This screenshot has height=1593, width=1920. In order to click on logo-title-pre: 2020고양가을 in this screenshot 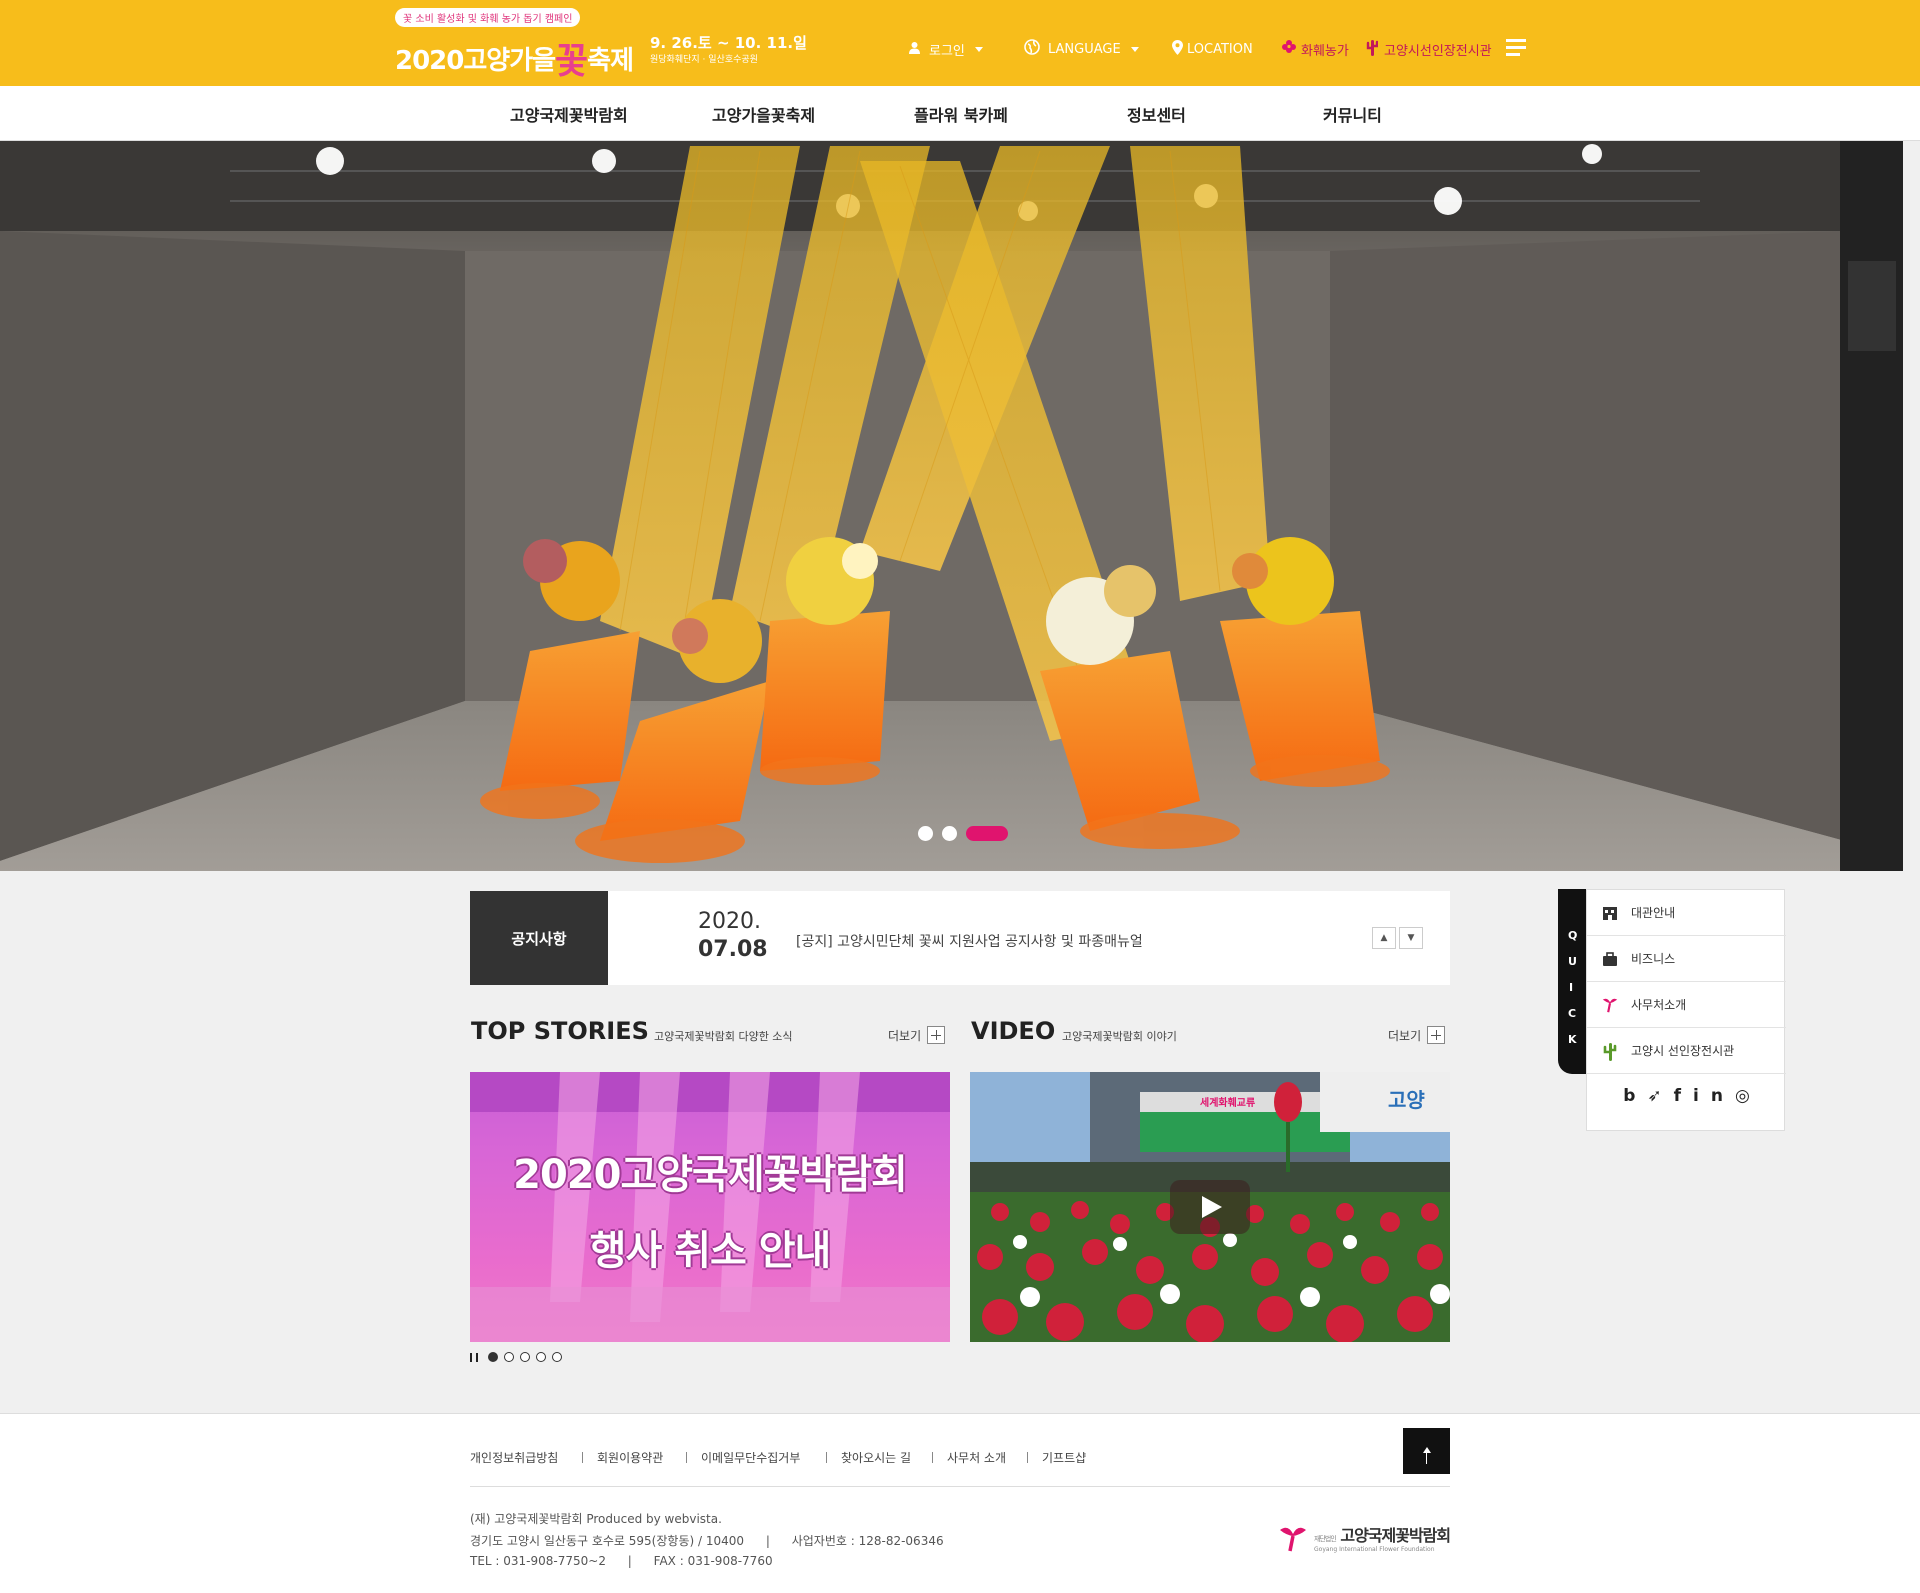, I will do `click(475, 61)`.